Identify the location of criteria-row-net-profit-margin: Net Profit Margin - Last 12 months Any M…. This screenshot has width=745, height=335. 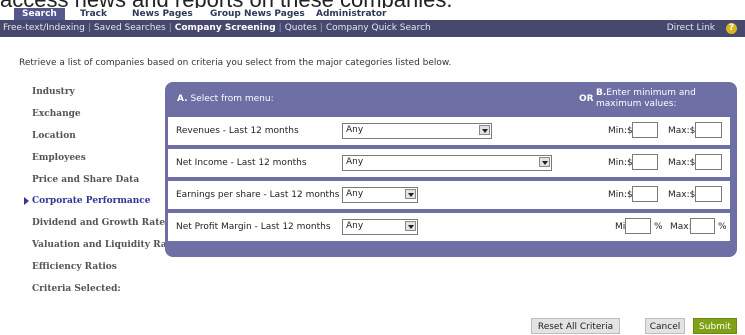
(449, 227).